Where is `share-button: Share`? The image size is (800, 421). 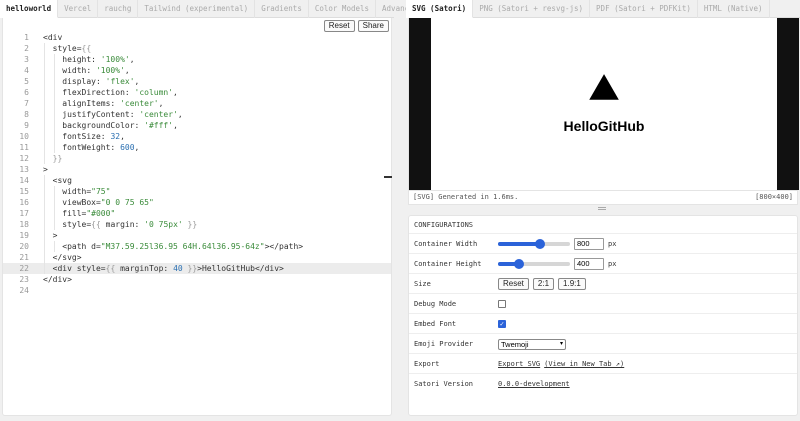 share-button: Share is located at coordinates (373, 26).